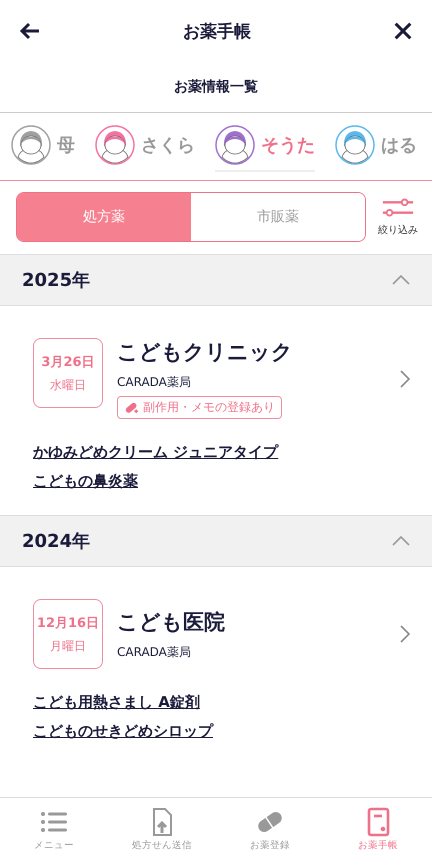 Image resolution: width=432 pixels, height=860 pixels. What do you see at coordinates (398, 208) in the screenshot?
I see `sliders-icon` at bounding box center [398, 208].